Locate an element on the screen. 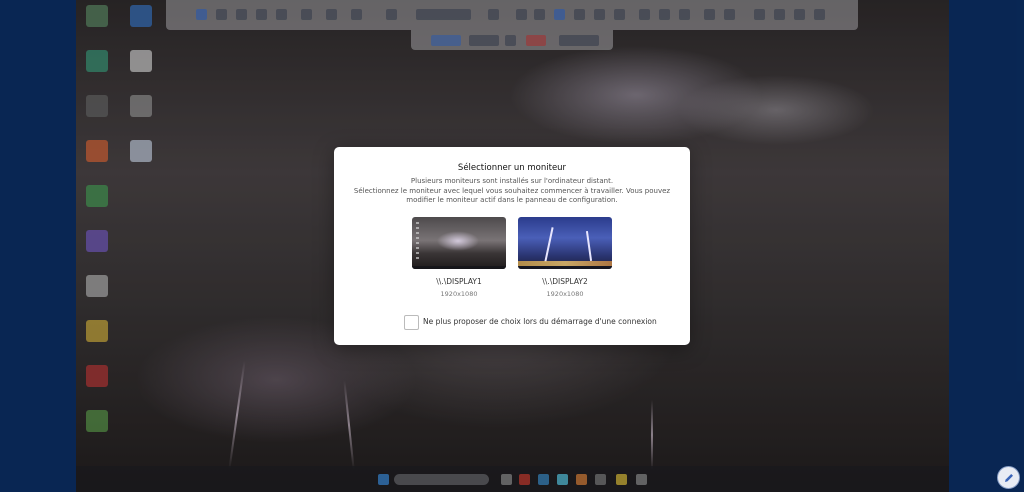 This screenshot has width=1024, height=492. monitor-1-resolution: 1920x1080 is located at coordinates (459, 294).